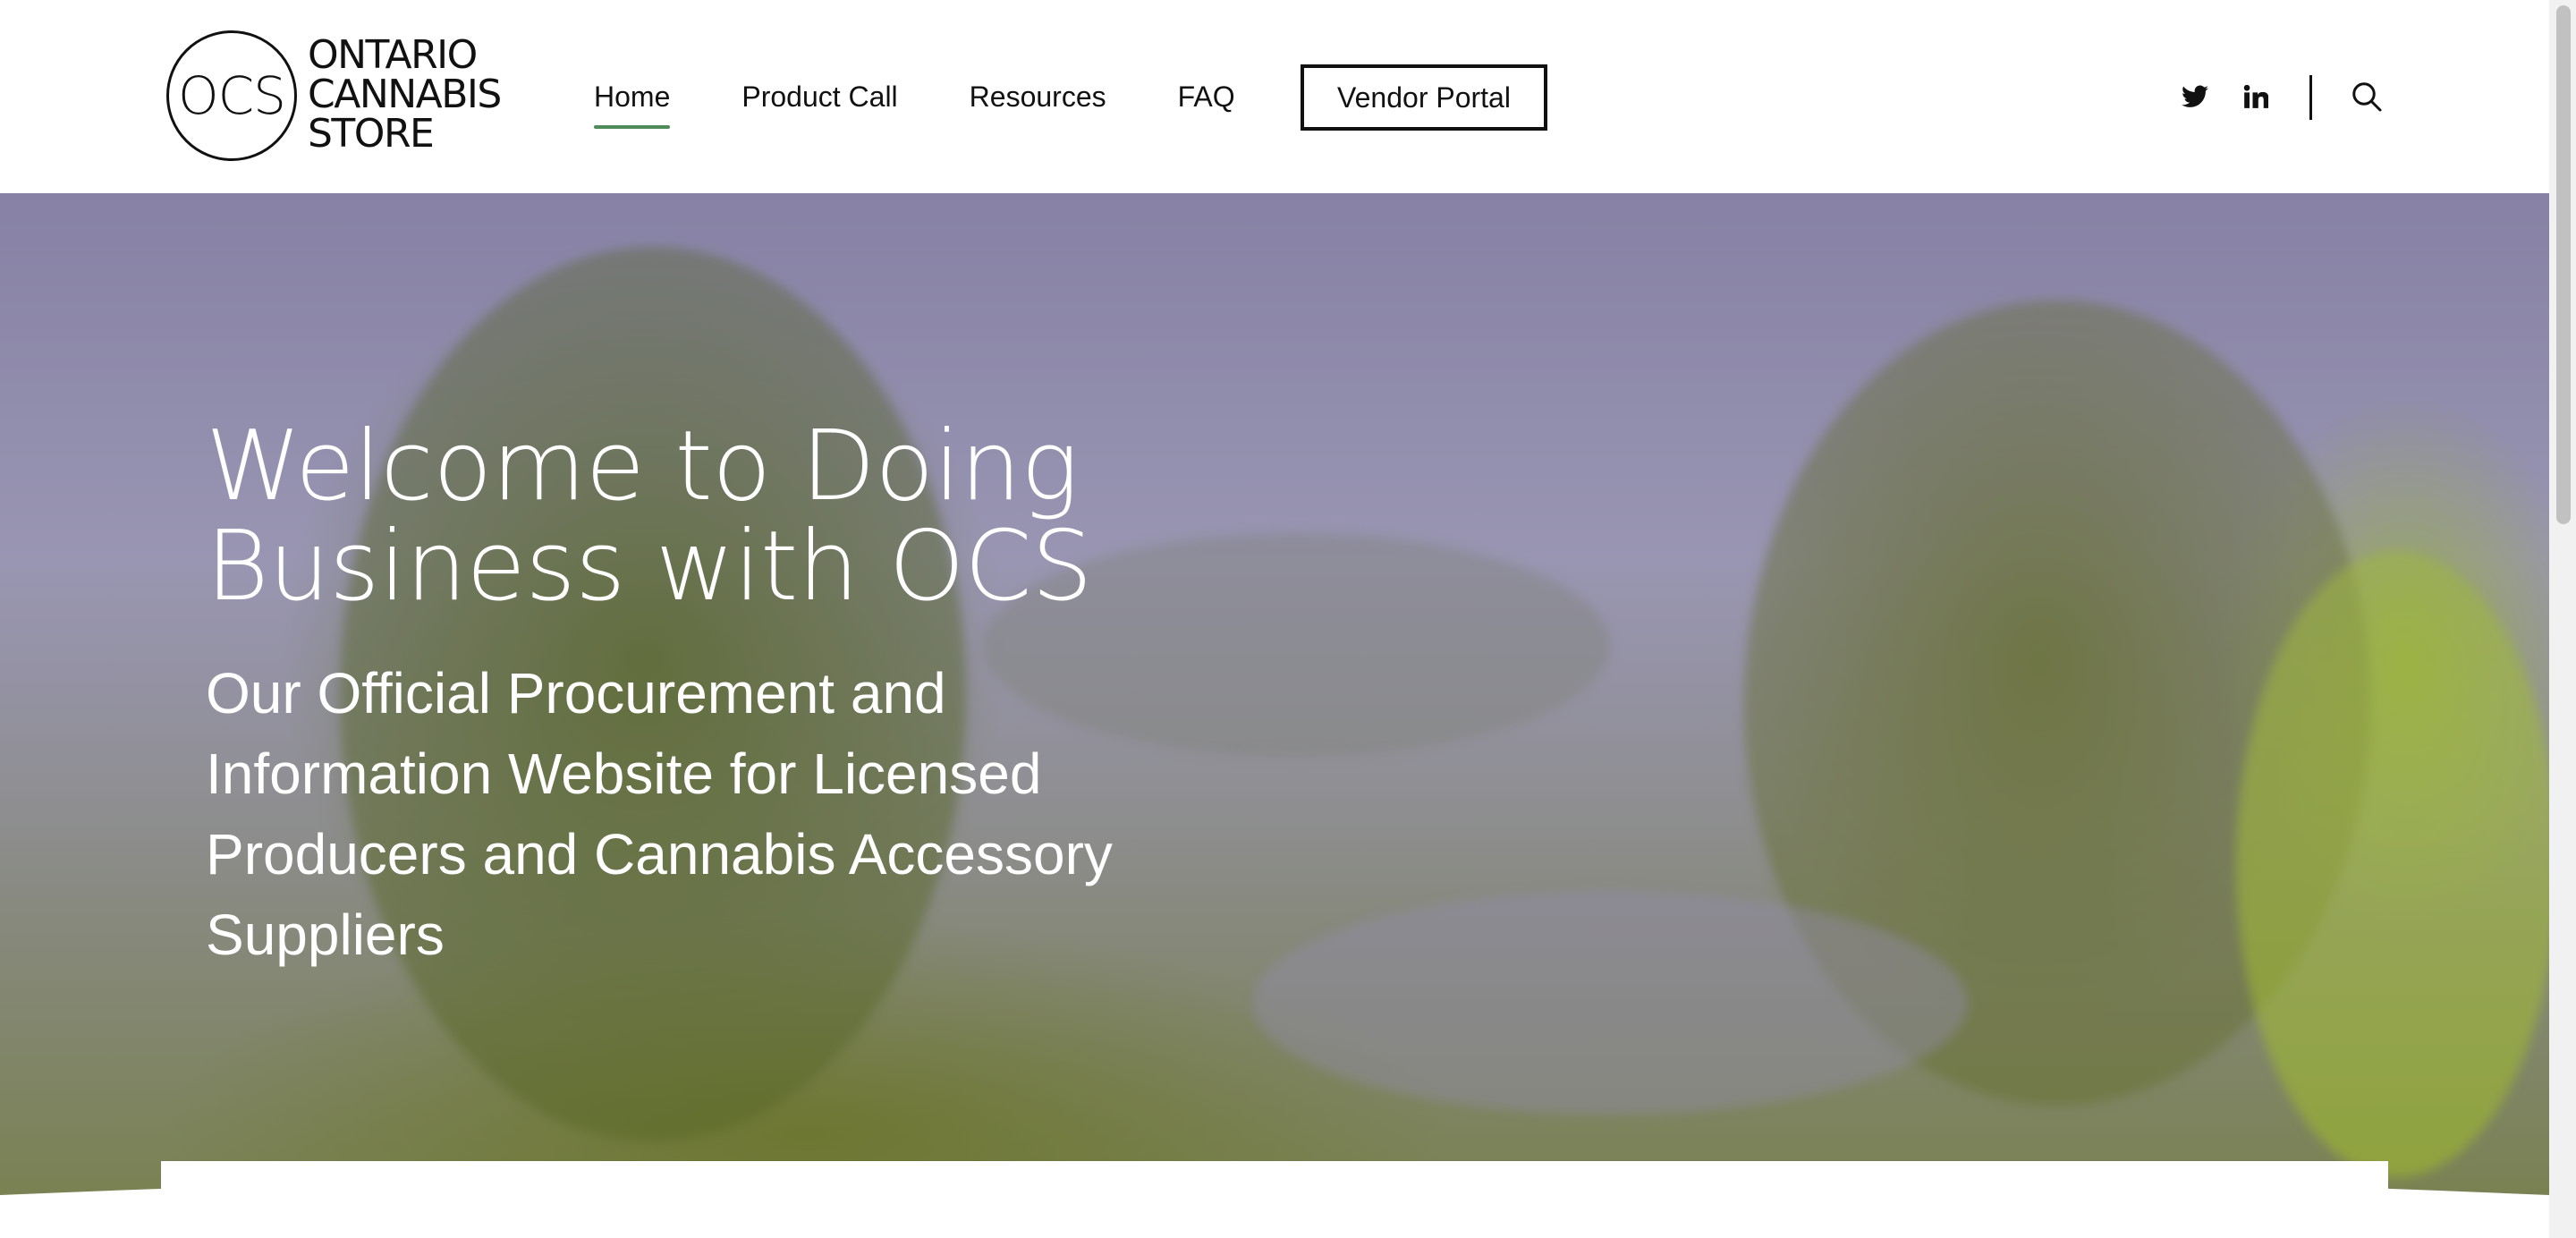 This screenshot has height=1238, width=2576. I want to click on logo-wordmark: ONTARIO CANNABIS STORE, so click(405, 94).